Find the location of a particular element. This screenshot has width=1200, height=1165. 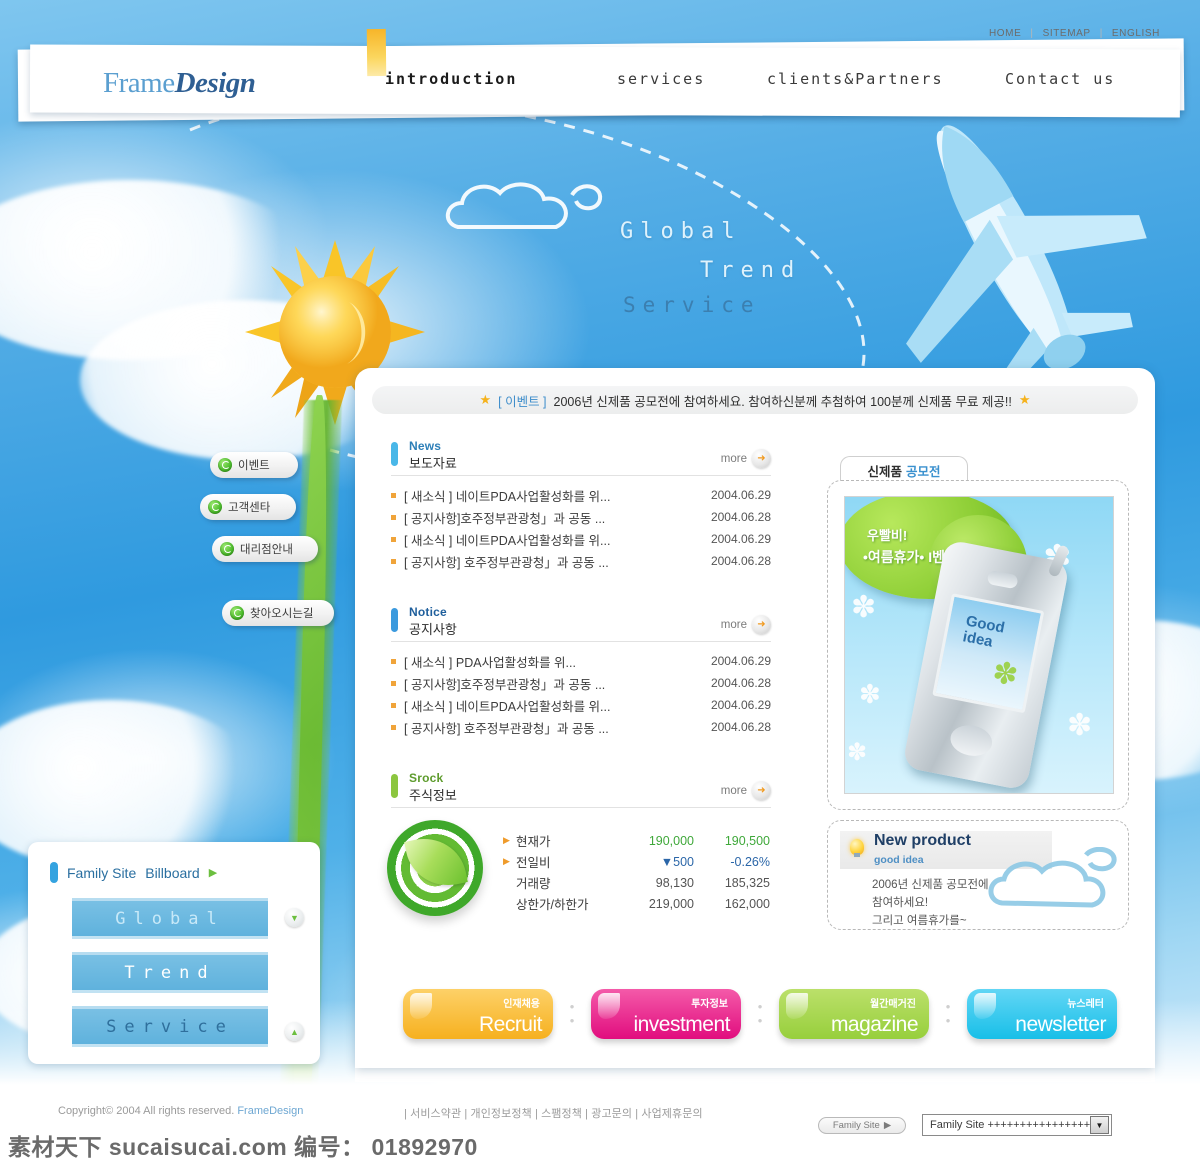

stock-row-value2: 190,500 is located at coordinates (747, 840).